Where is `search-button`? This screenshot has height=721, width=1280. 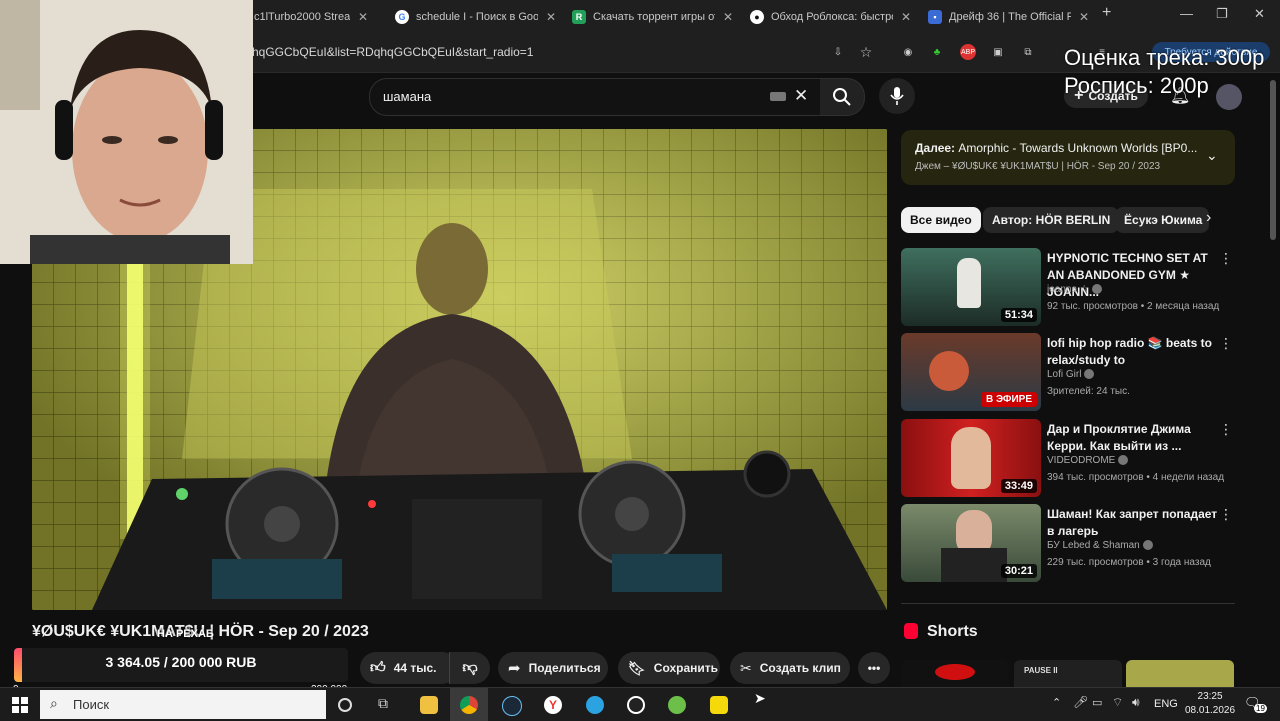
search-button is located at coordinates (842, 97).